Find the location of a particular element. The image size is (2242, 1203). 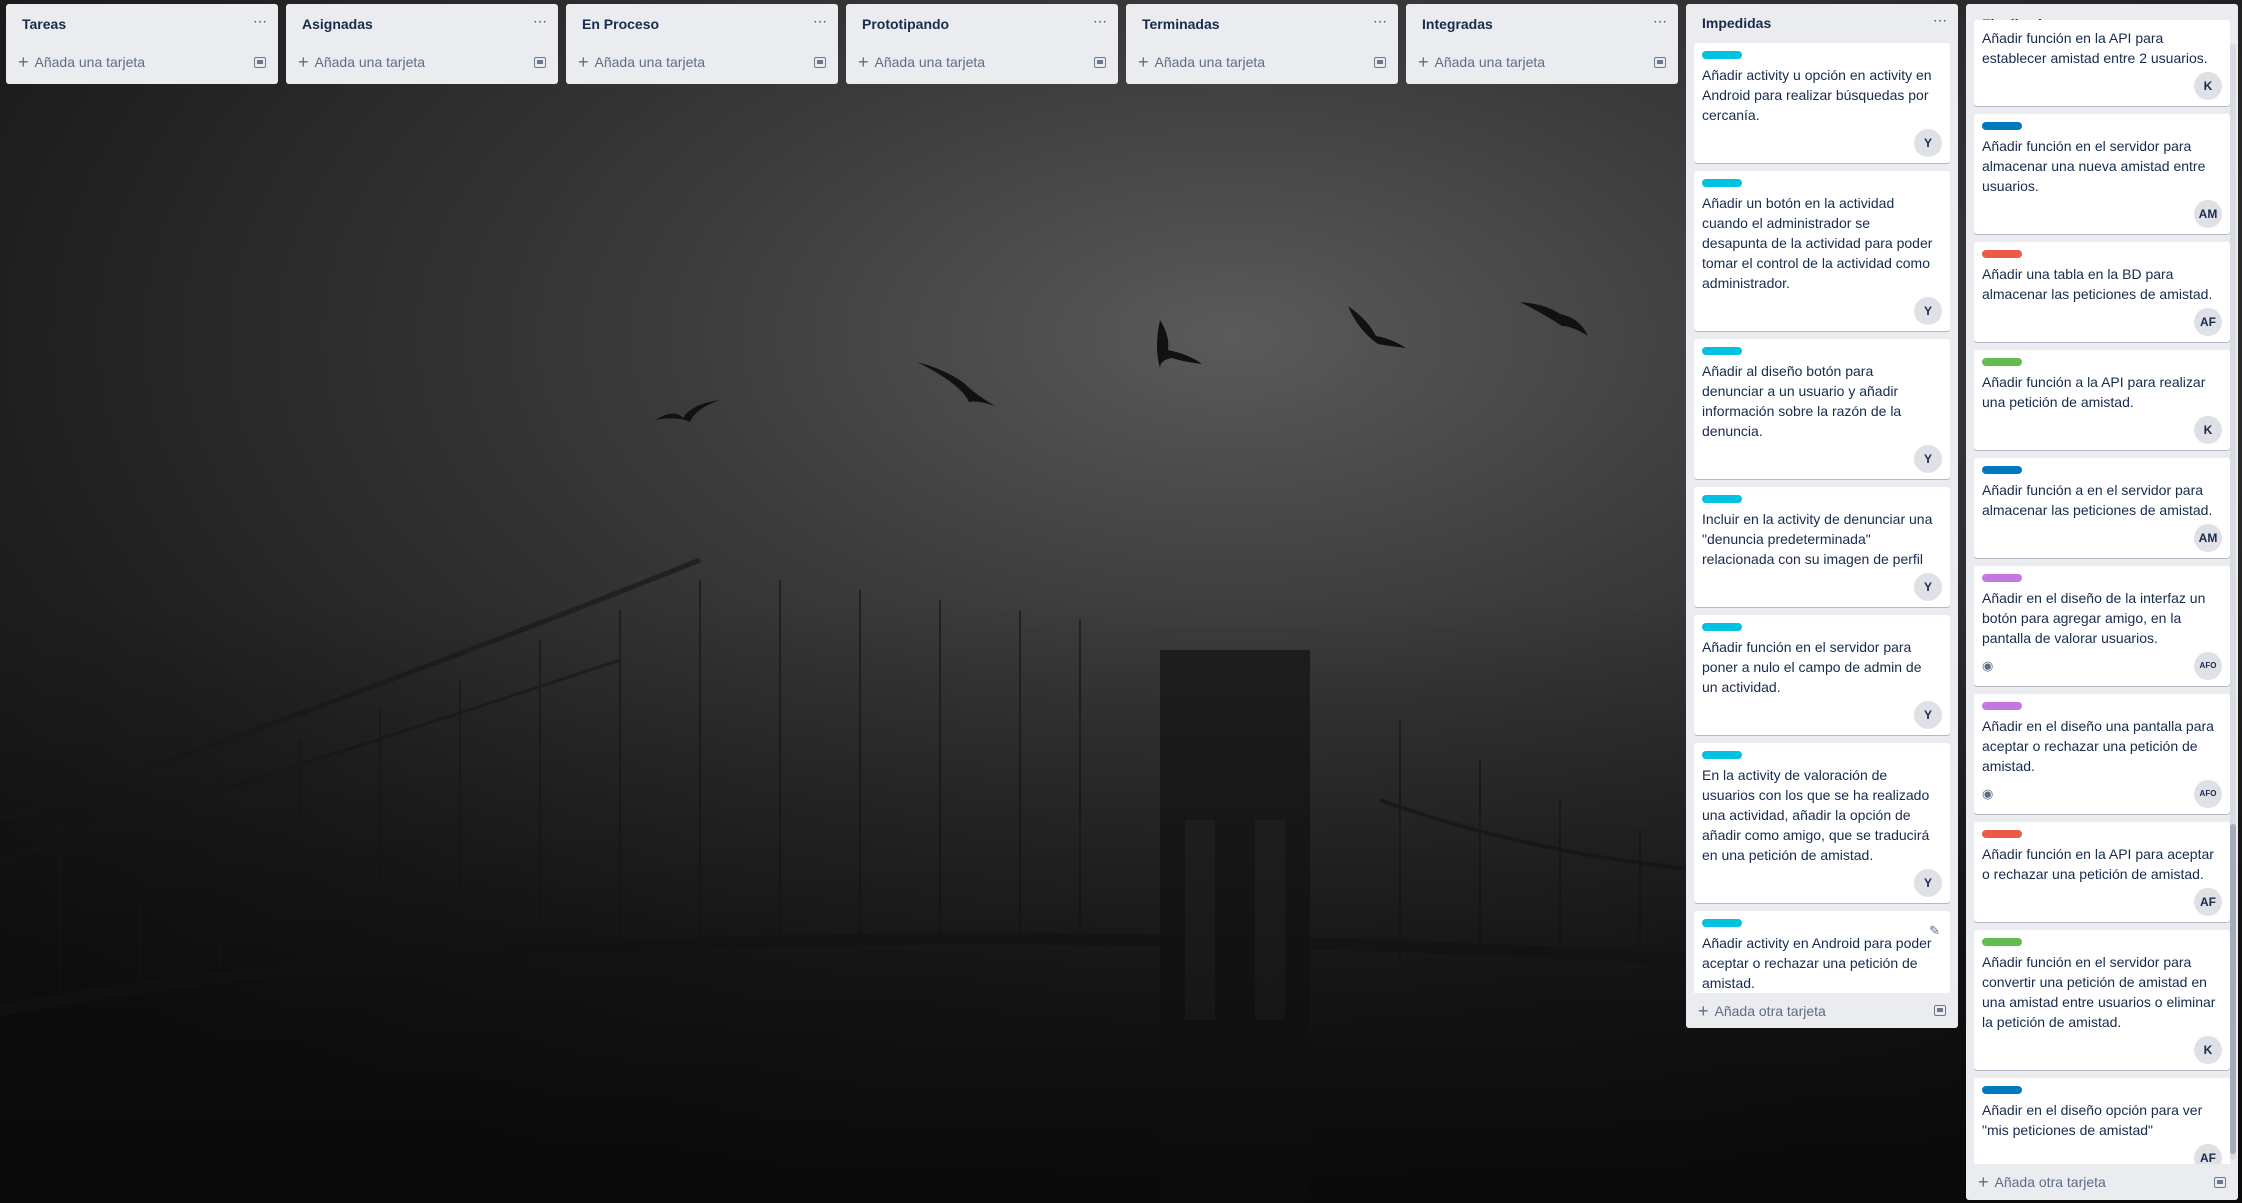

list-title: Asignadas is located at coordinates (337, 24).